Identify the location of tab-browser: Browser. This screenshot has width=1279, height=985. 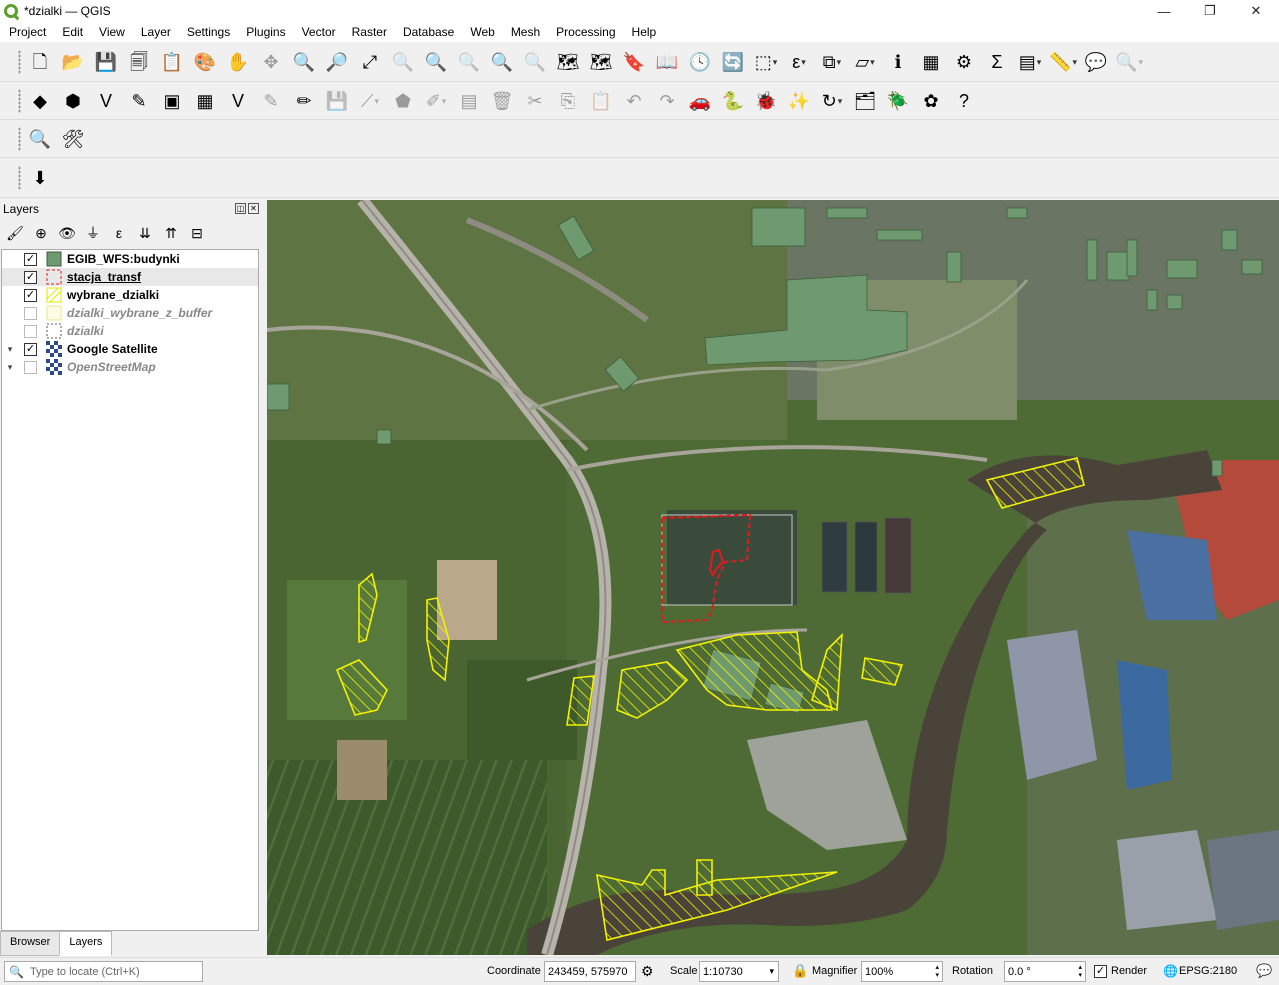
(30, 943).